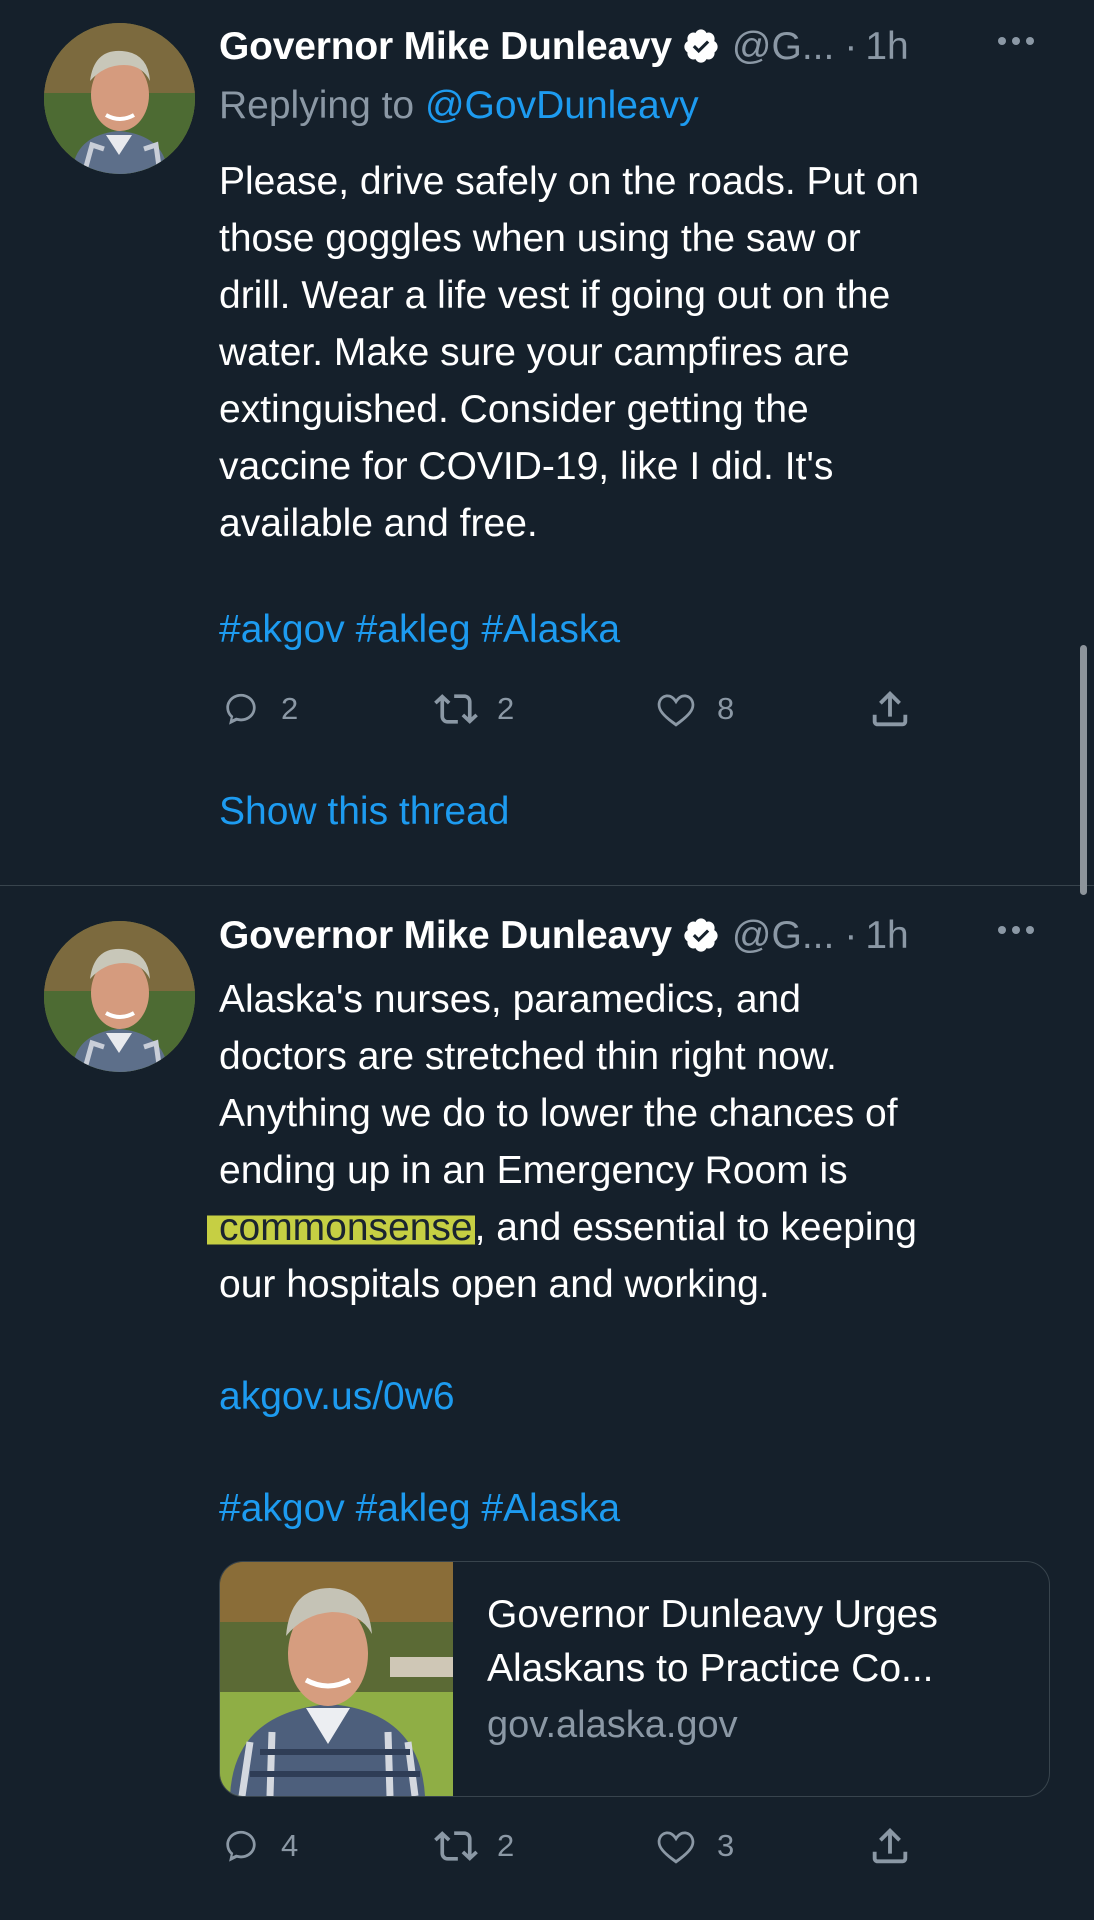 Image resolution: width=1094 pixels, height=1920 pixels. What do you see at coordinates (528, 1056) in the screenshot?
I see `tweet-text-line: doctors are stretched thin right now.` at bounding box center [528, 1056].